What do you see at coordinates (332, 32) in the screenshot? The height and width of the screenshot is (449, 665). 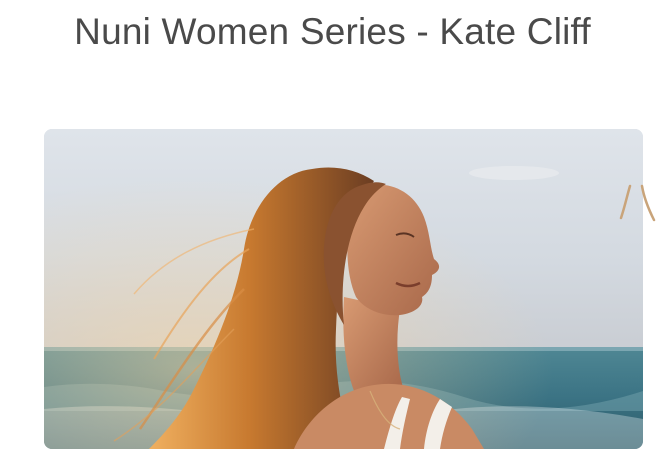 I see `page-title: Nuni Women Series - Kate Cliff` at bounding box center [332, 32].